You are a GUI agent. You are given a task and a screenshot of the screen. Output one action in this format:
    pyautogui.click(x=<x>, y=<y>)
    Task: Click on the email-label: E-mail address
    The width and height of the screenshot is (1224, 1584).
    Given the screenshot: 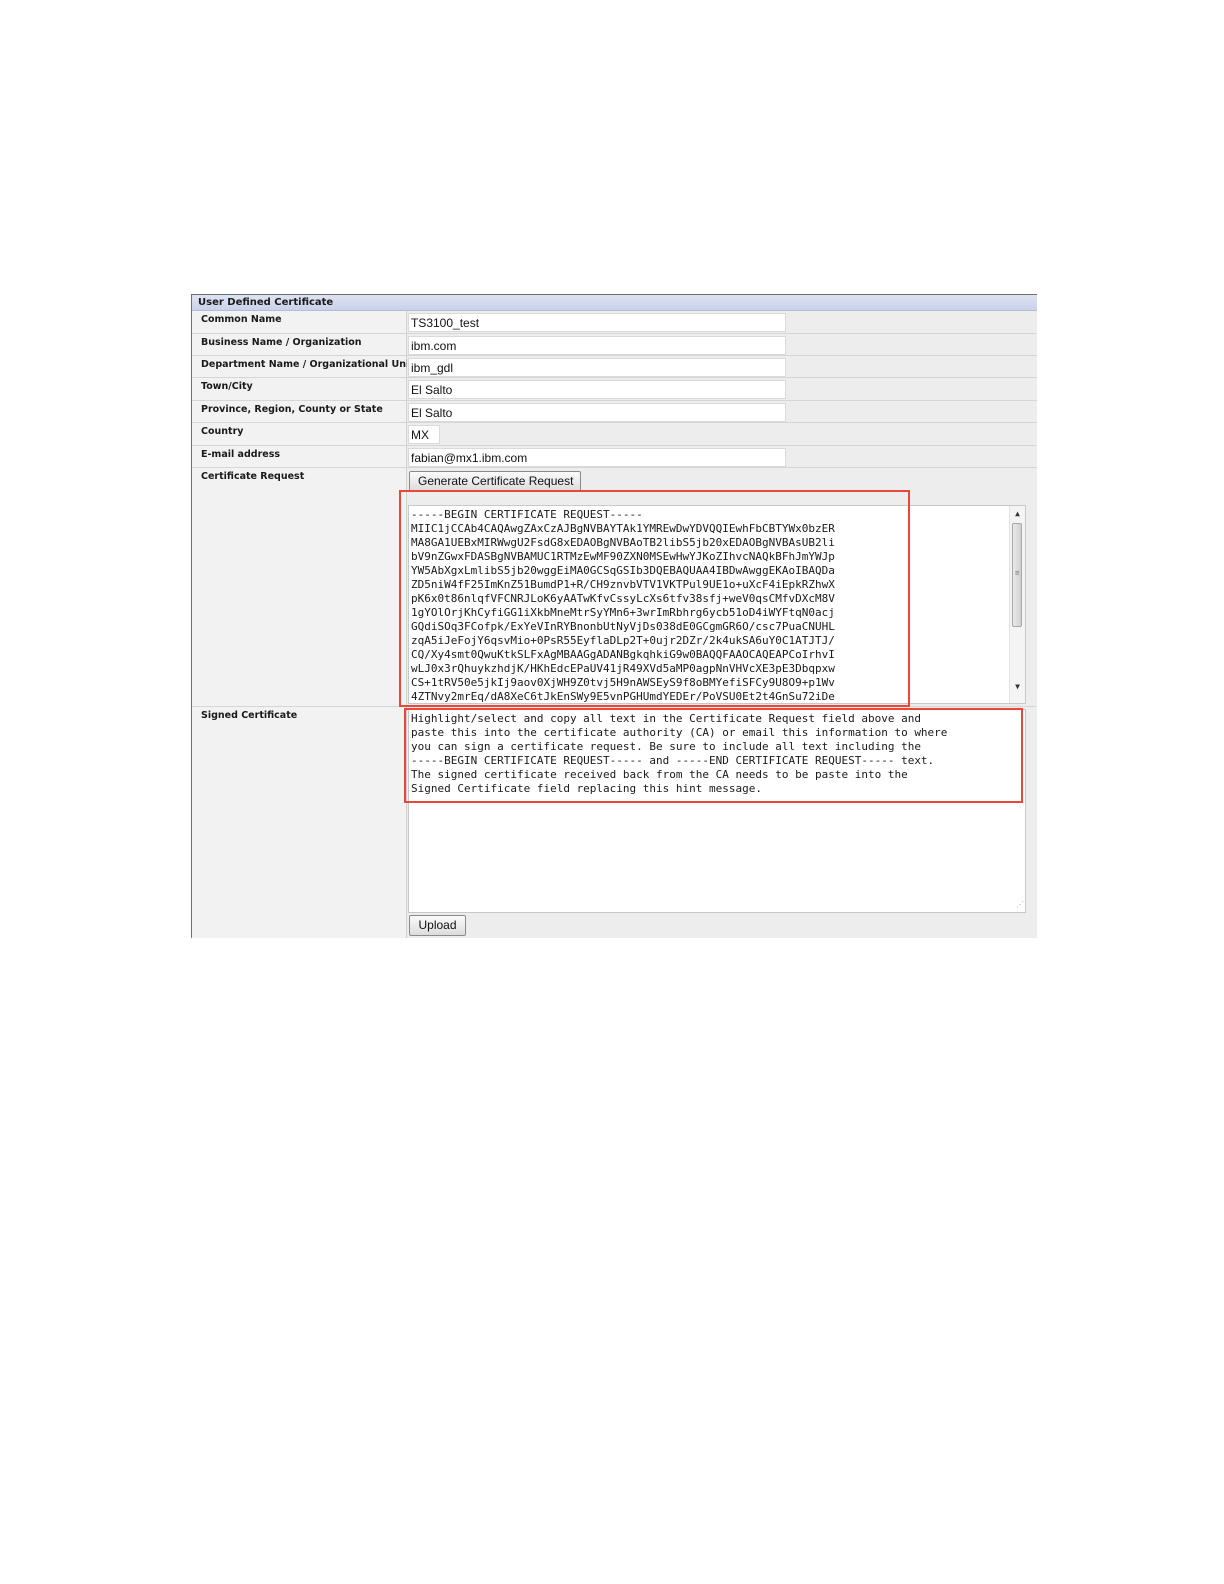 What is the action you would take?
    pyautogui.click(x=299, y=456)
    